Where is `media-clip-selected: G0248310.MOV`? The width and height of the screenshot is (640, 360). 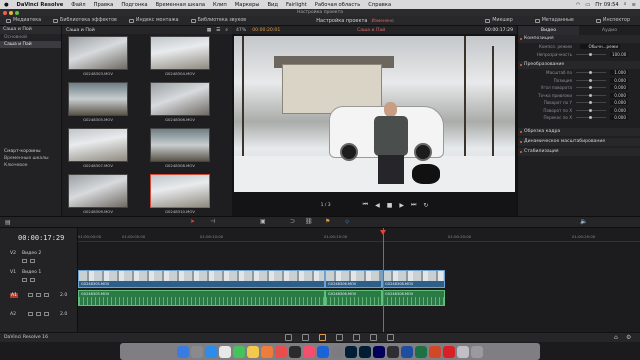 media-clip-selected: G0248310.MOV is located at coordinates (180, 195).